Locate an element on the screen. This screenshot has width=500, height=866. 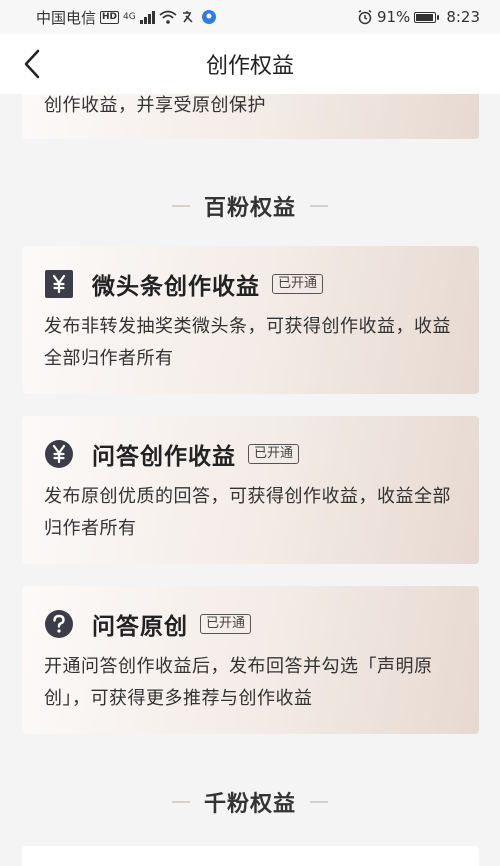
status-bar: 中国电信 HD 4G 91% 8:23 is located at coordinates (250, 17).